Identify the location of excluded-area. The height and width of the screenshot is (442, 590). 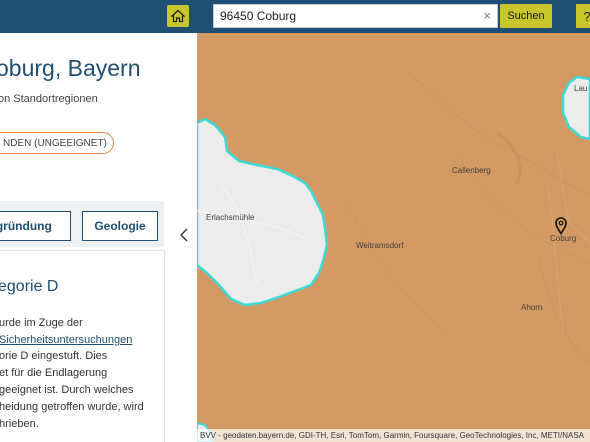
(263, 212).